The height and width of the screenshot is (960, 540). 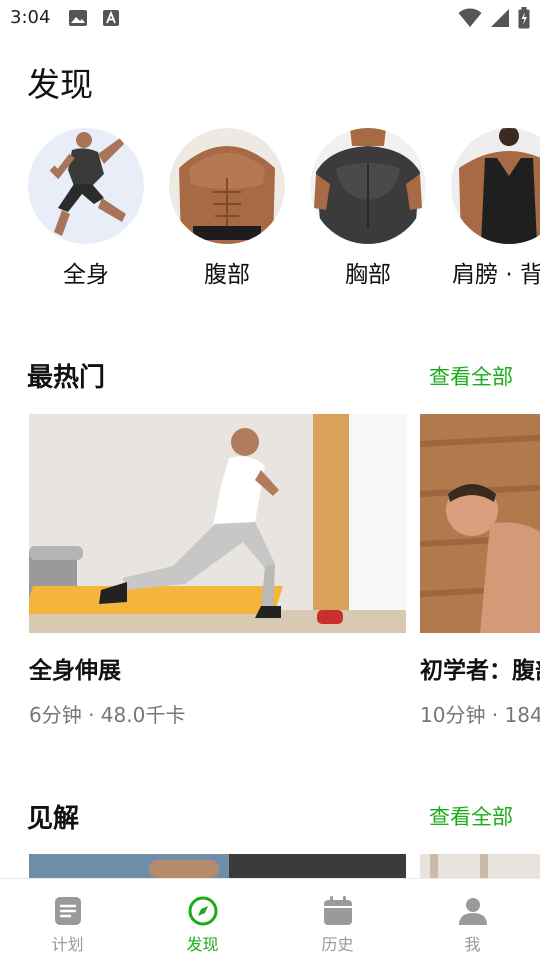 I want to click on workout-title: 初学者：腹部, so click(x=480, y=671).